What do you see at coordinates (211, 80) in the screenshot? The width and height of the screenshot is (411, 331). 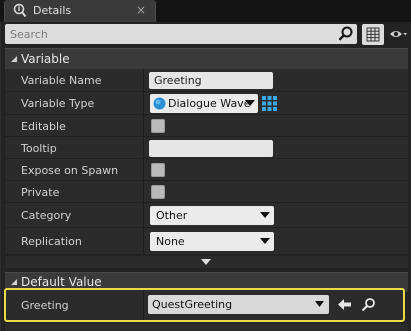 I see `variable-name-field: Greeting` at bounding box center [211, 80].